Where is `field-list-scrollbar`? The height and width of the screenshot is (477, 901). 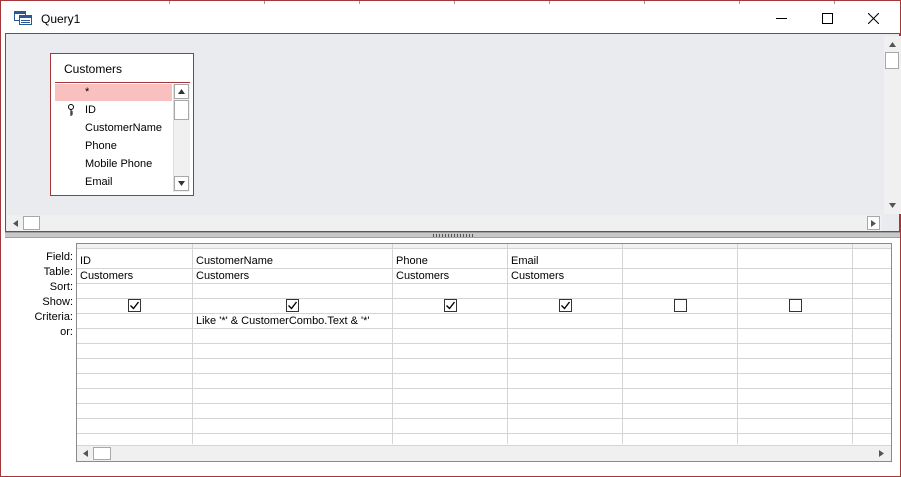
field-list-scrollbar is located at coordinates (181, 138).